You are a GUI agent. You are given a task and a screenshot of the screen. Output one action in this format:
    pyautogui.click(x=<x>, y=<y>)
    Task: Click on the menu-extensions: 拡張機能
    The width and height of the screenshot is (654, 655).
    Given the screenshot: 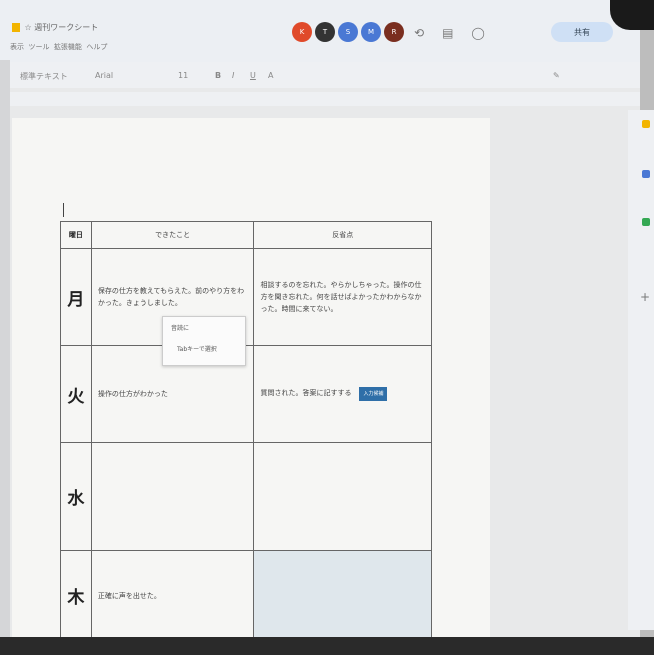 What is the action you would take?
    pyautogui.click(x=68, y=47)
    